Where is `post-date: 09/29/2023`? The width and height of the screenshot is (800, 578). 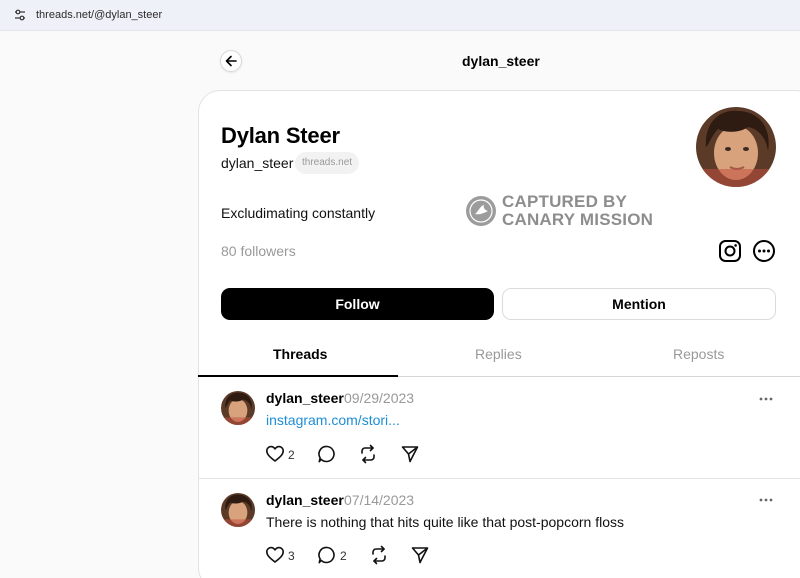
post-date: 09/29/2023 is located at coordinates (379, 398).